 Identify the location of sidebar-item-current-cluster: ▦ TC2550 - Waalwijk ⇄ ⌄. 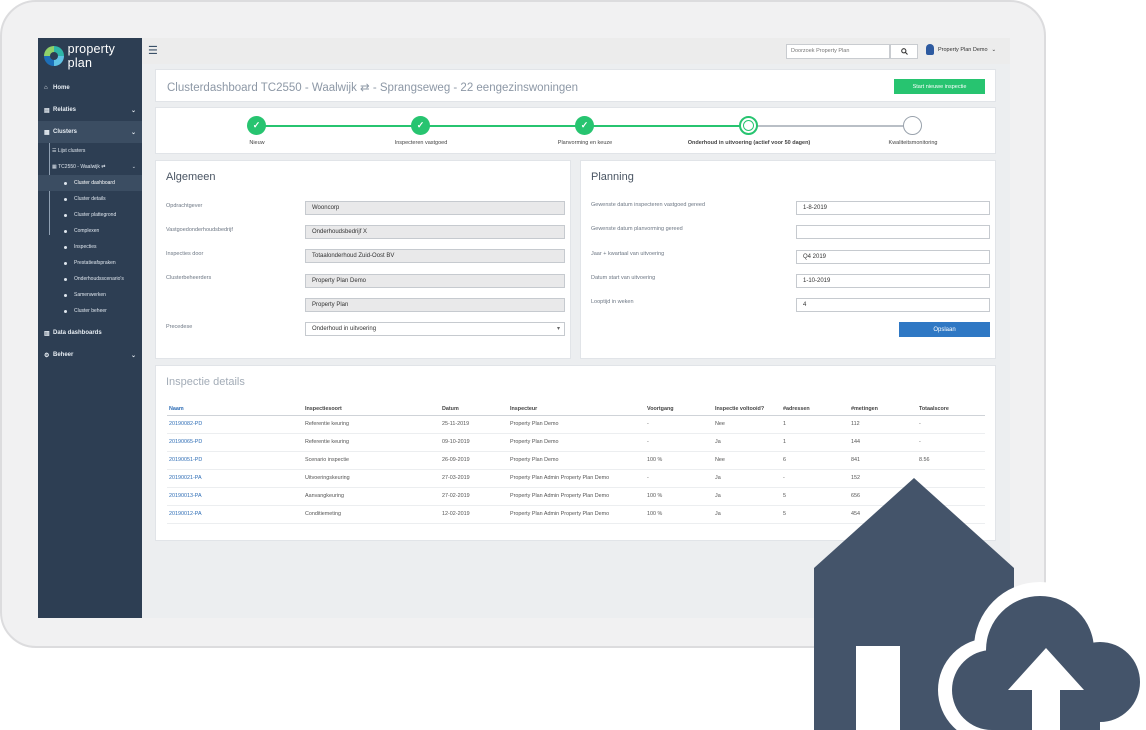
(90, 167).